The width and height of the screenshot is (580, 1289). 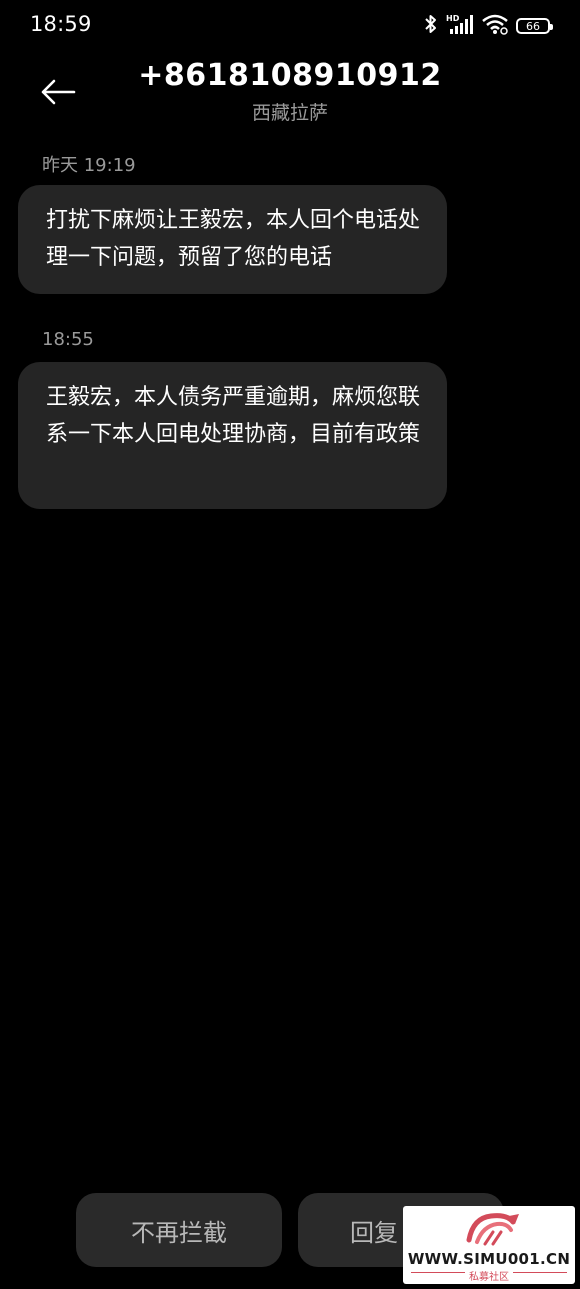 What do you see at coordinates (453, 18) in the screenshot?
I see `svg-text: HD` at bounding box center [453, 18].